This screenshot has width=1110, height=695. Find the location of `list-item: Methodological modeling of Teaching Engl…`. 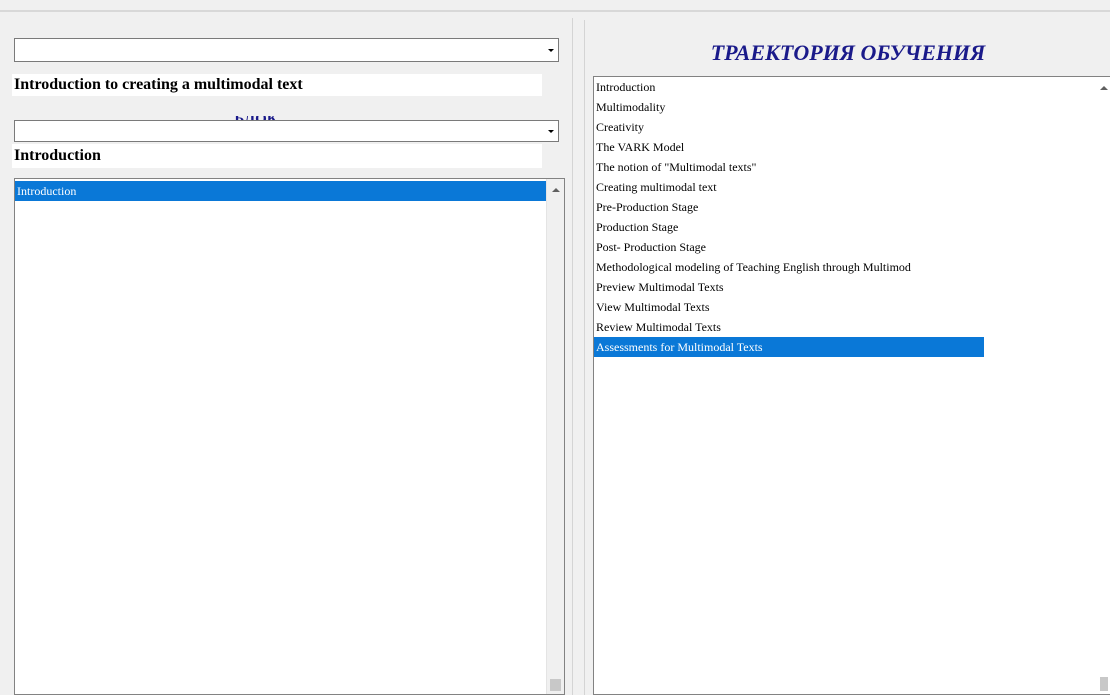

list-item: Methodological modeling of Teaching Engl… is located at coordinates (789, 267).